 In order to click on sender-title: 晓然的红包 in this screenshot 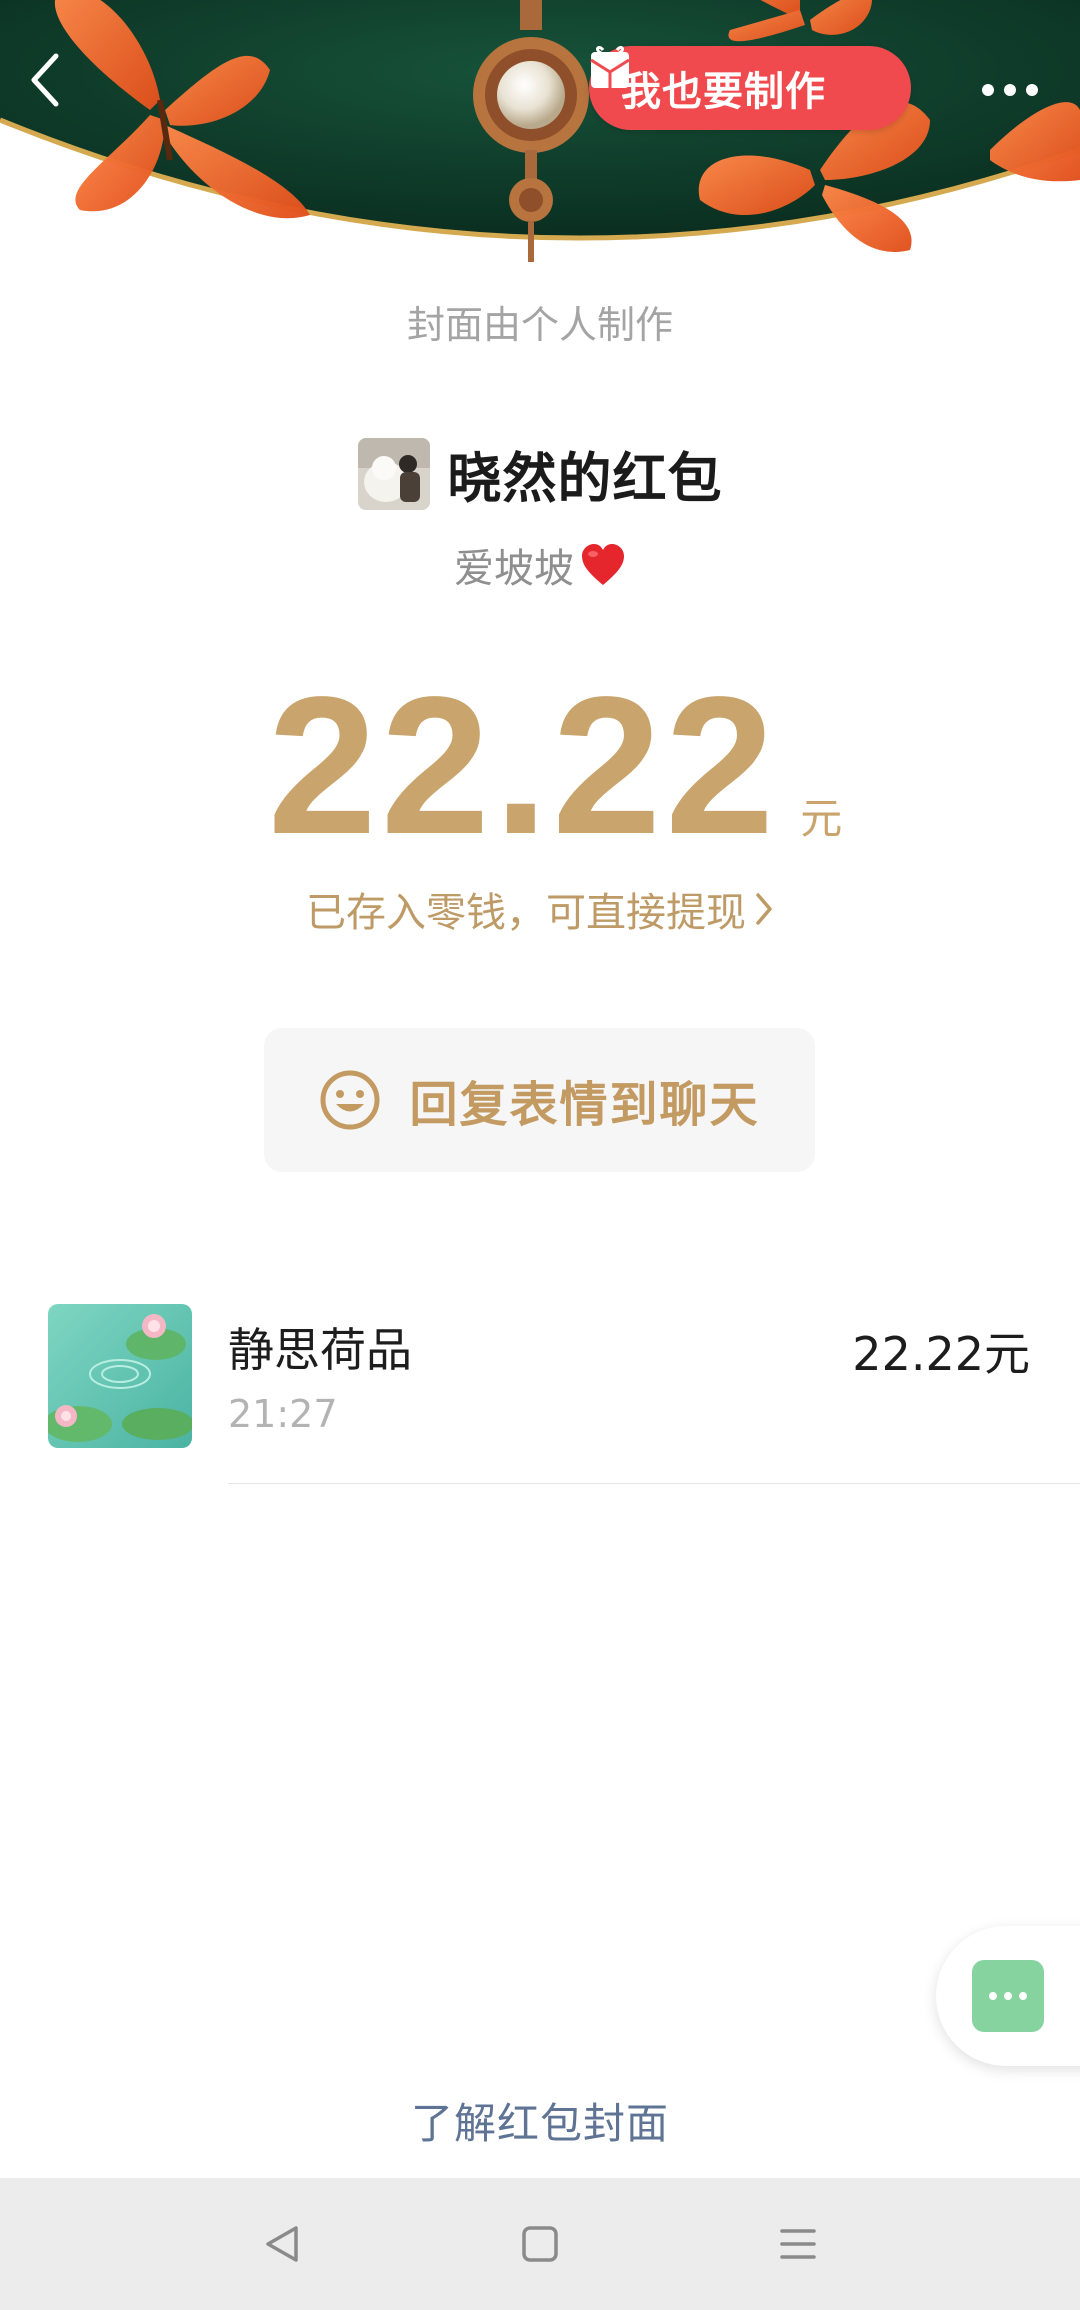, I will do `click(585, 478)`.